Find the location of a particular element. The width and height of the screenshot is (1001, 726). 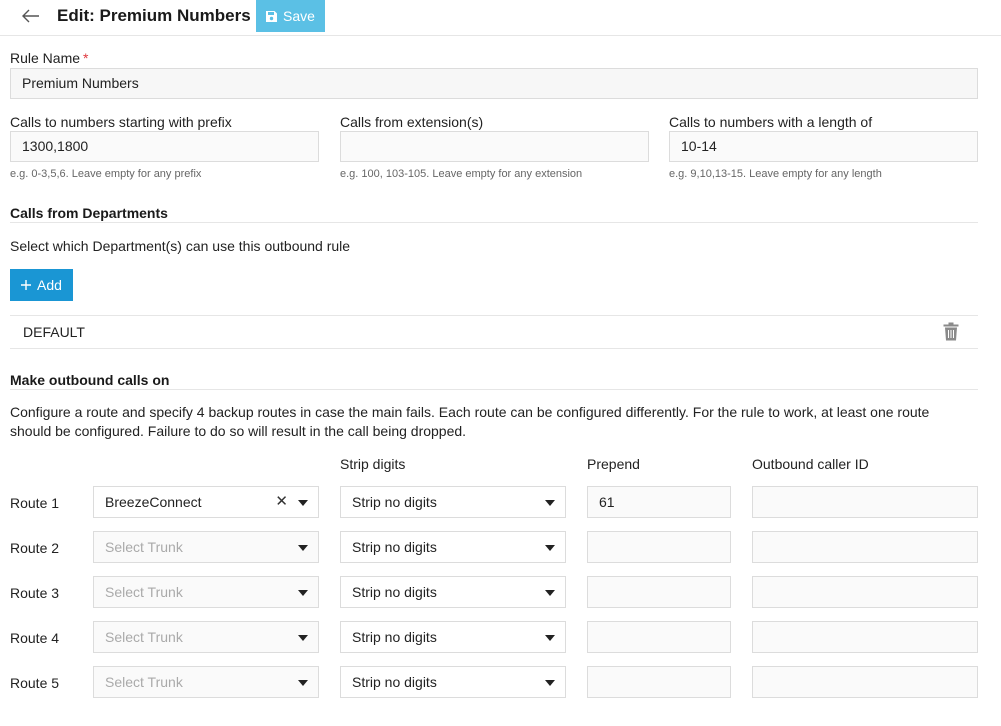

prefix-input: 1300,1800 is located at coordinates (164, 146).